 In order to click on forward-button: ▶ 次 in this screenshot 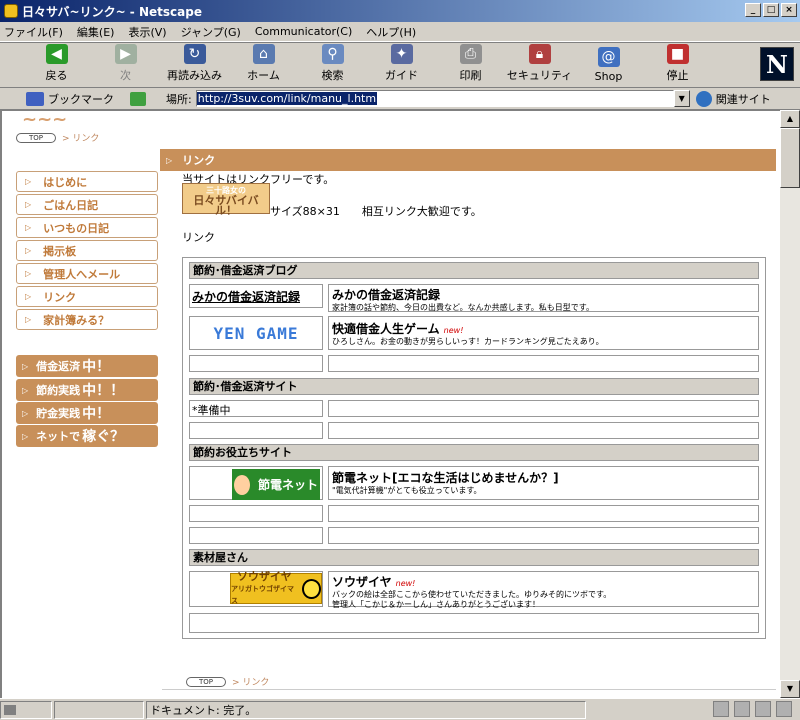, I will do `click(125, 65)`.